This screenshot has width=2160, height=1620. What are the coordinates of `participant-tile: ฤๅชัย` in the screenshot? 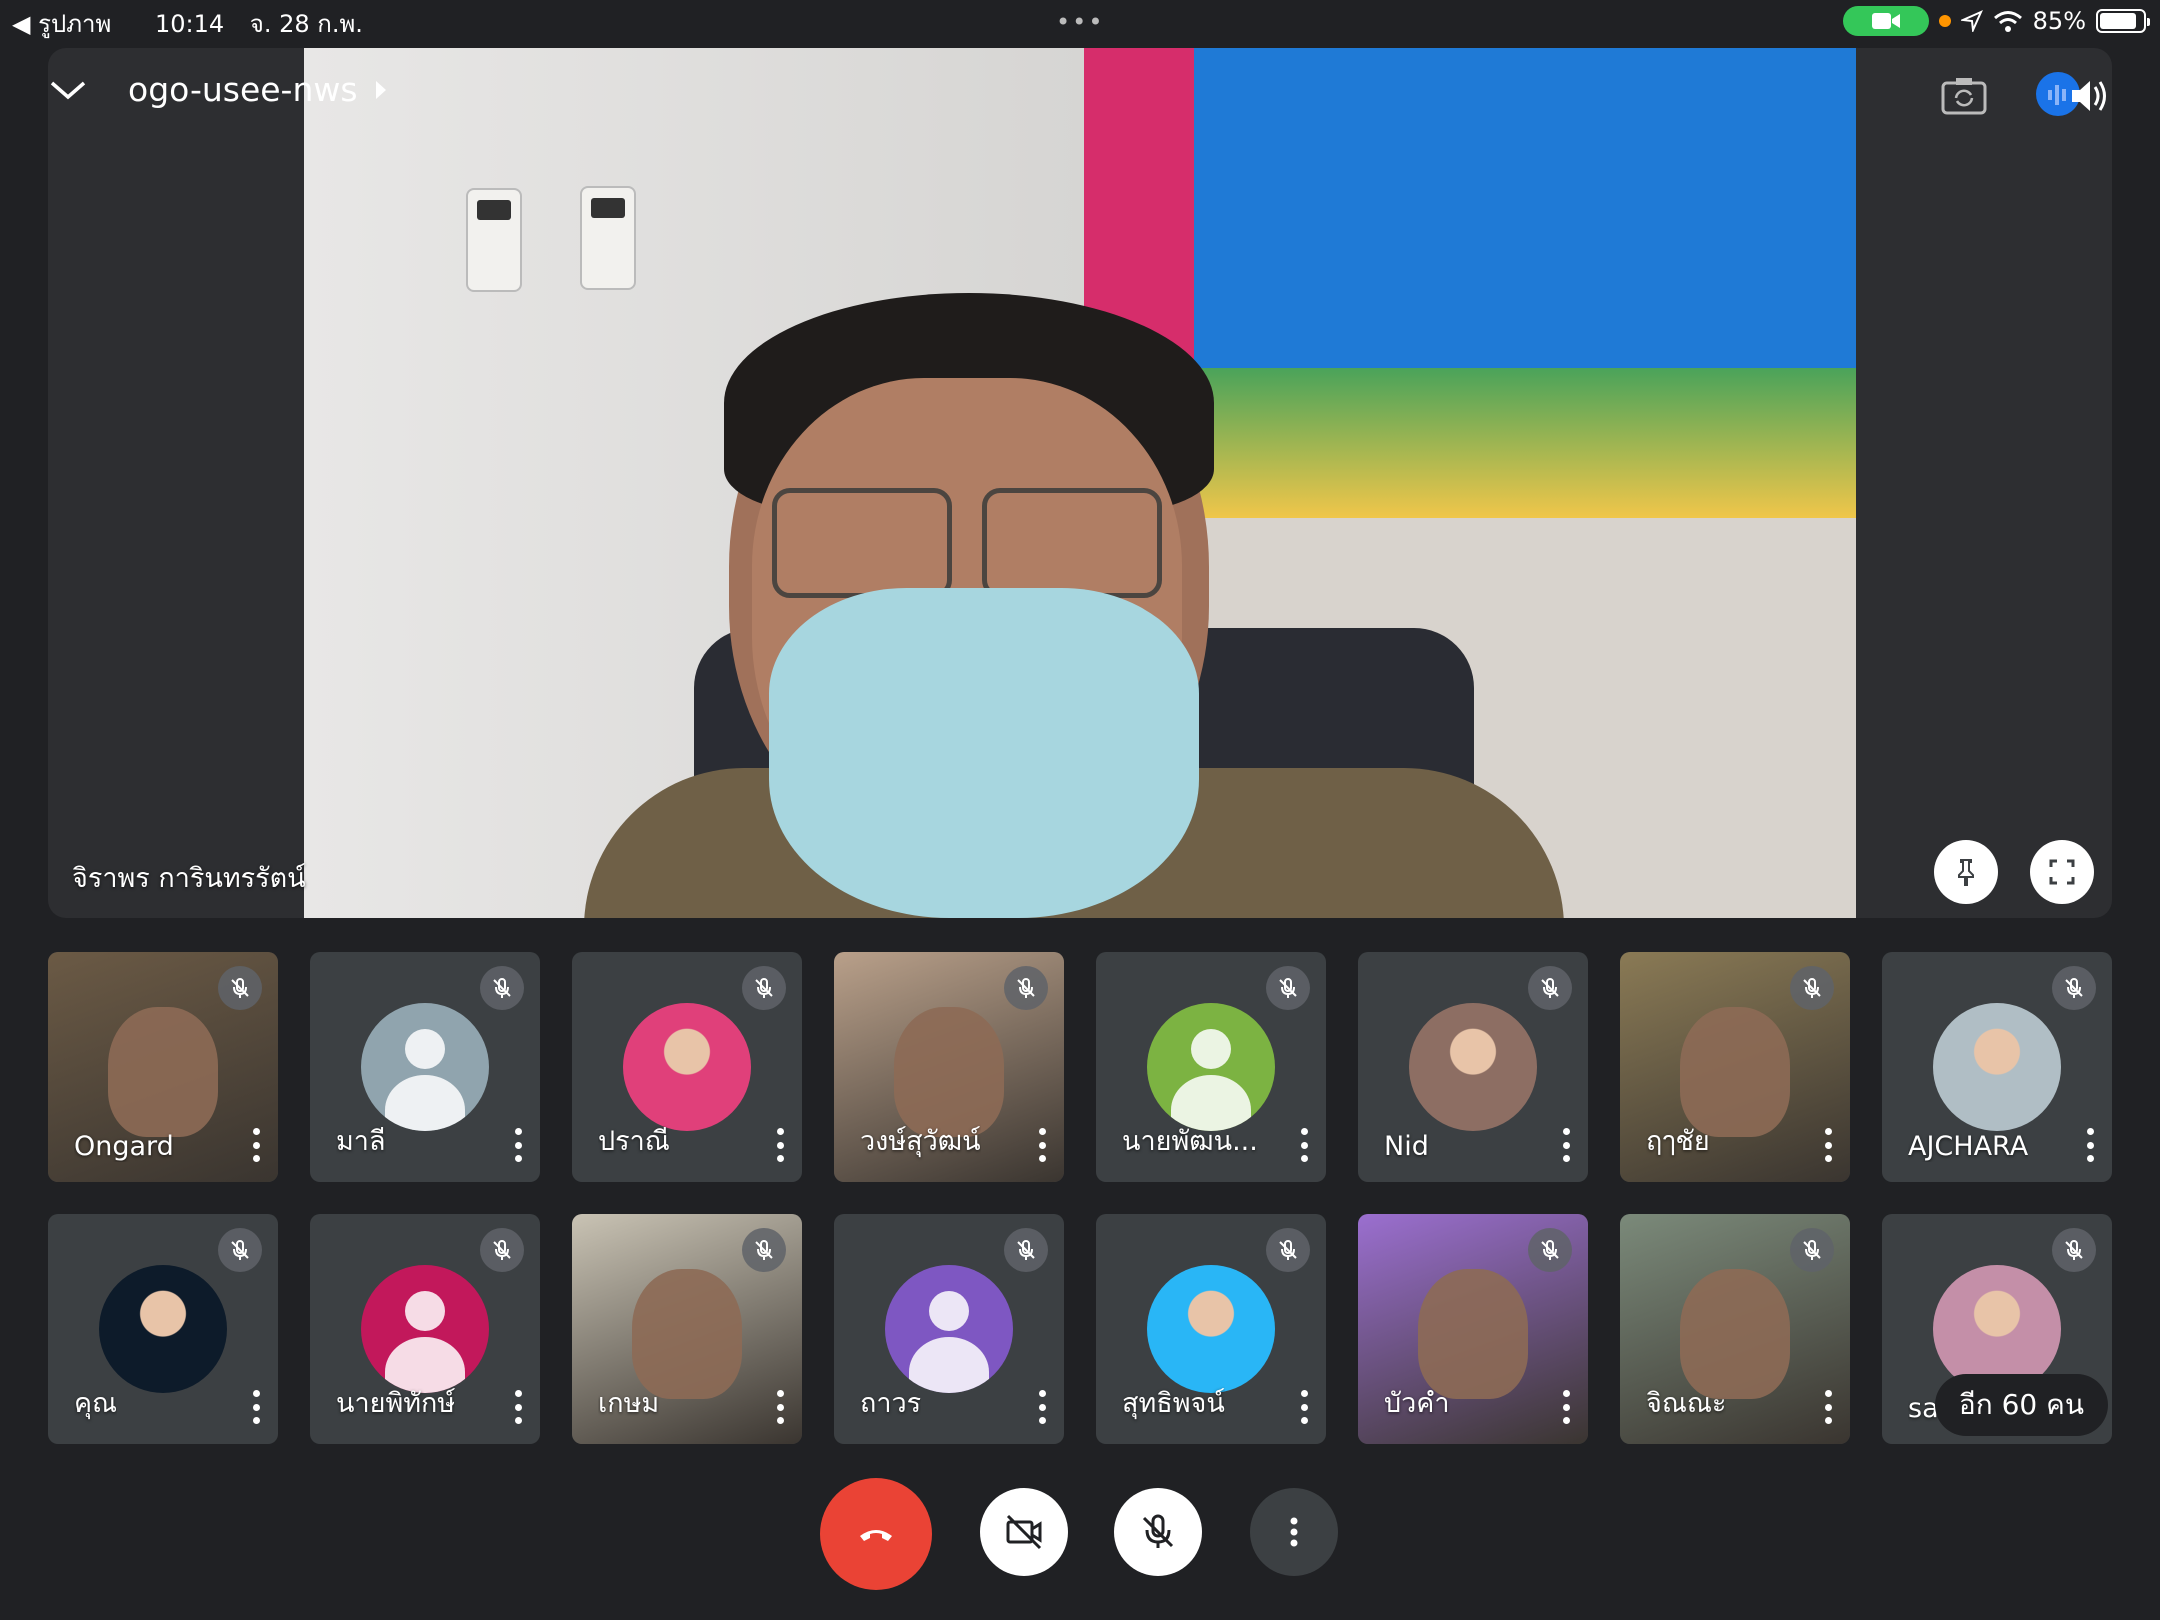 It's located at (1735, 1067).